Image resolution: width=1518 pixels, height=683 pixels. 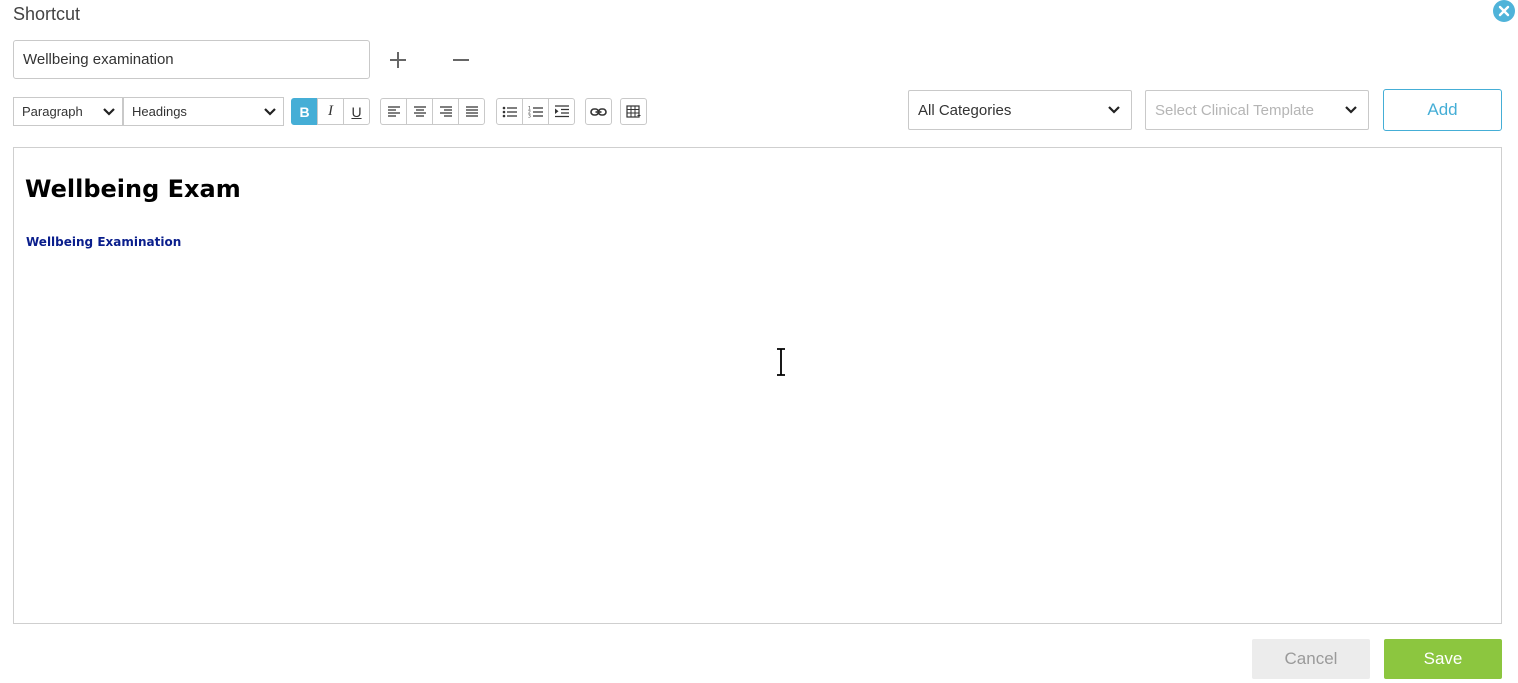 I want to click on italic-label: I, so click(x=330, y=111).